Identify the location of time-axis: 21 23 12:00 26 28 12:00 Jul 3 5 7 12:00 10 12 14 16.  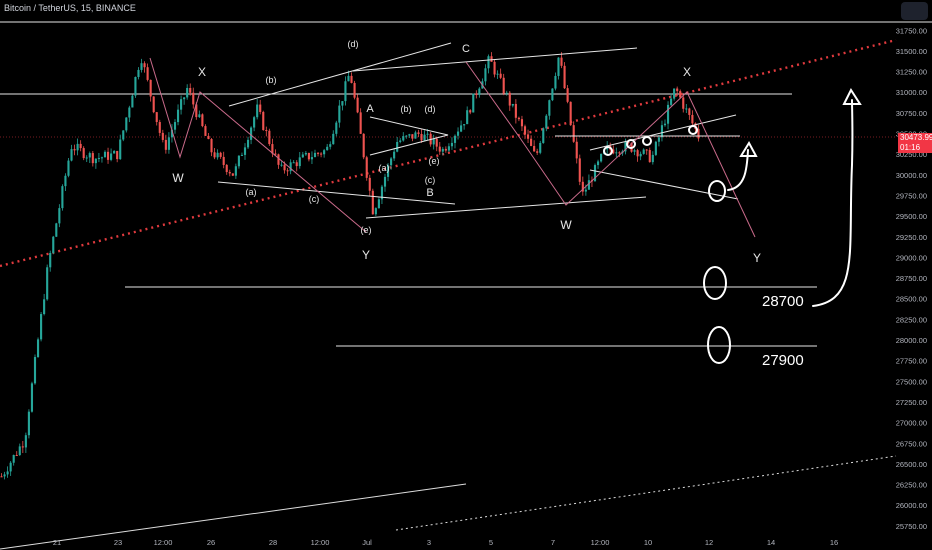
(445, 542).